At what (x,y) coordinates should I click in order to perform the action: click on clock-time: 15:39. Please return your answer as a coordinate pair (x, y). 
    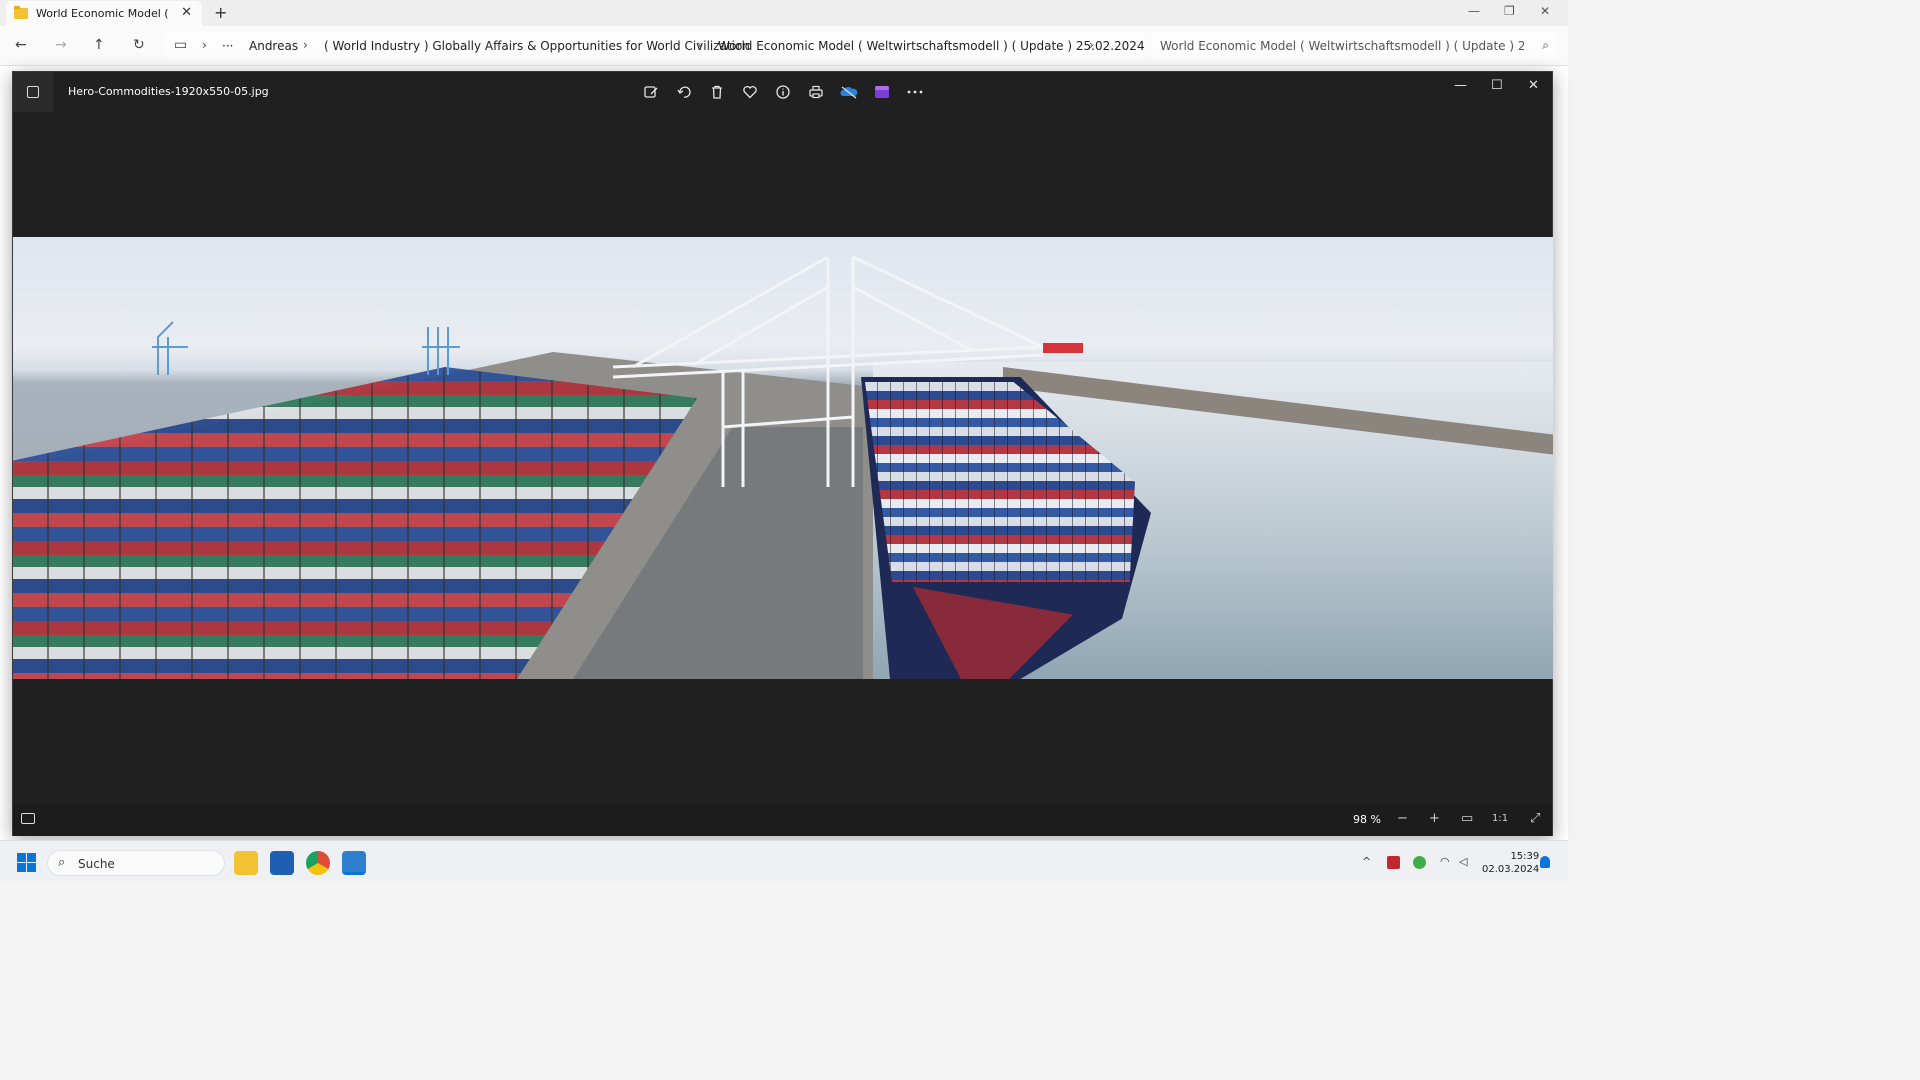
    Looking at the image, I should click on (1525, 856).